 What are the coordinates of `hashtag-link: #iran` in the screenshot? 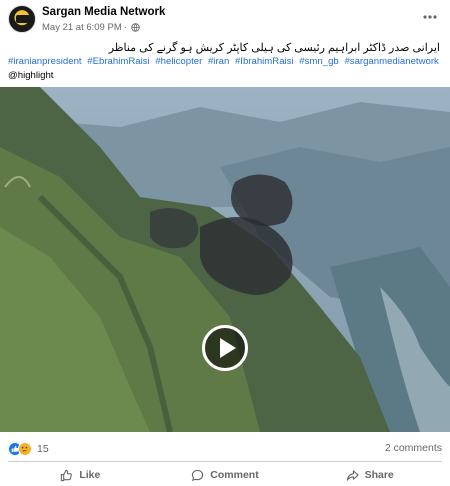 It's located at (218, 61).